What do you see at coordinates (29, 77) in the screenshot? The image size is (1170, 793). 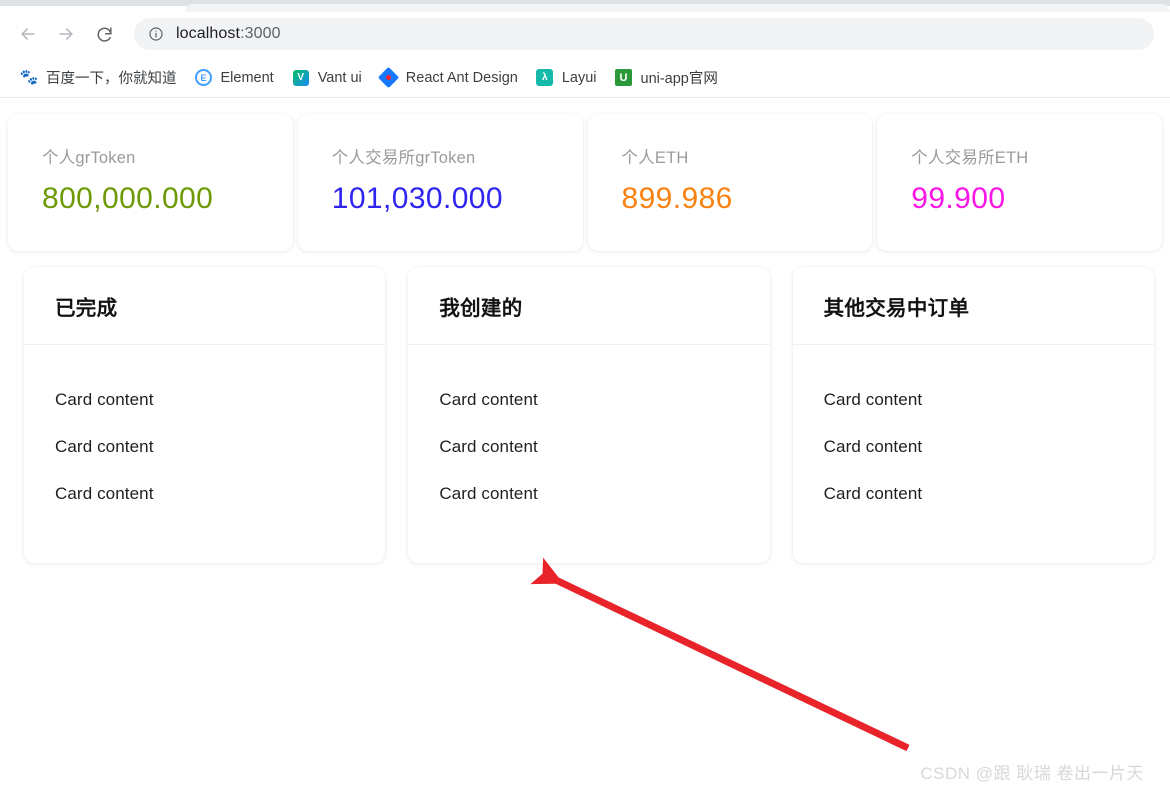 I see `baidu-paw-icon: 🐾` at bounding box center [29, 77].